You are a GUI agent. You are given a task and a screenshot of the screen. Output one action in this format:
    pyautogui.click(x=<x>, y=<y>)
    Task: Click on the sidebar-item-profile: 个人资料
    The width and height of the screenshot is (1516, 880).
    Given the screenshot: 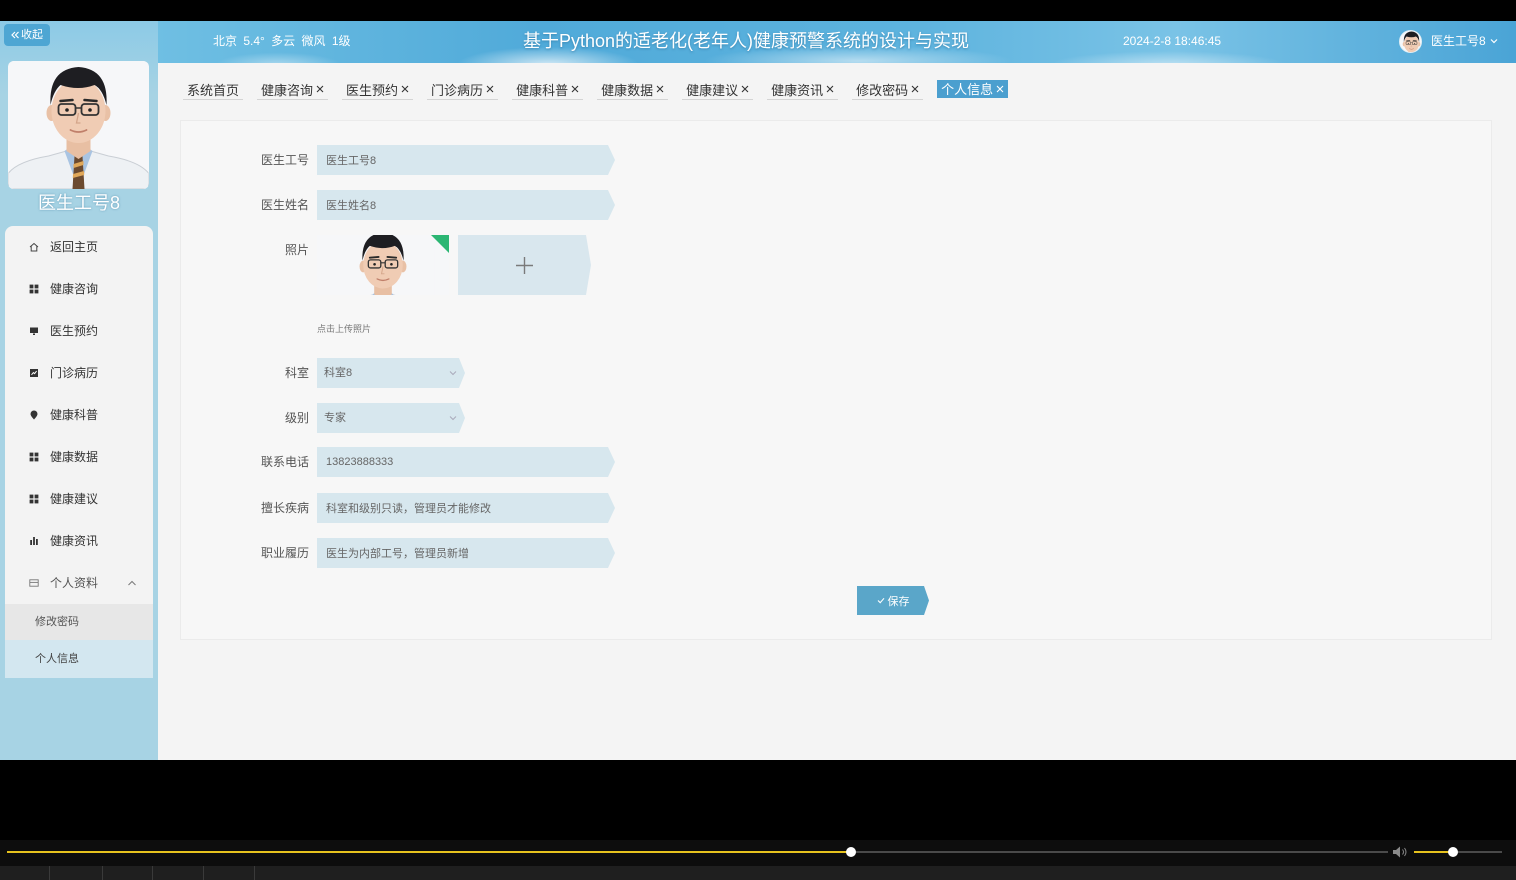 What is the action you would take?
    pyautogui.click(x=79, y=583)
    